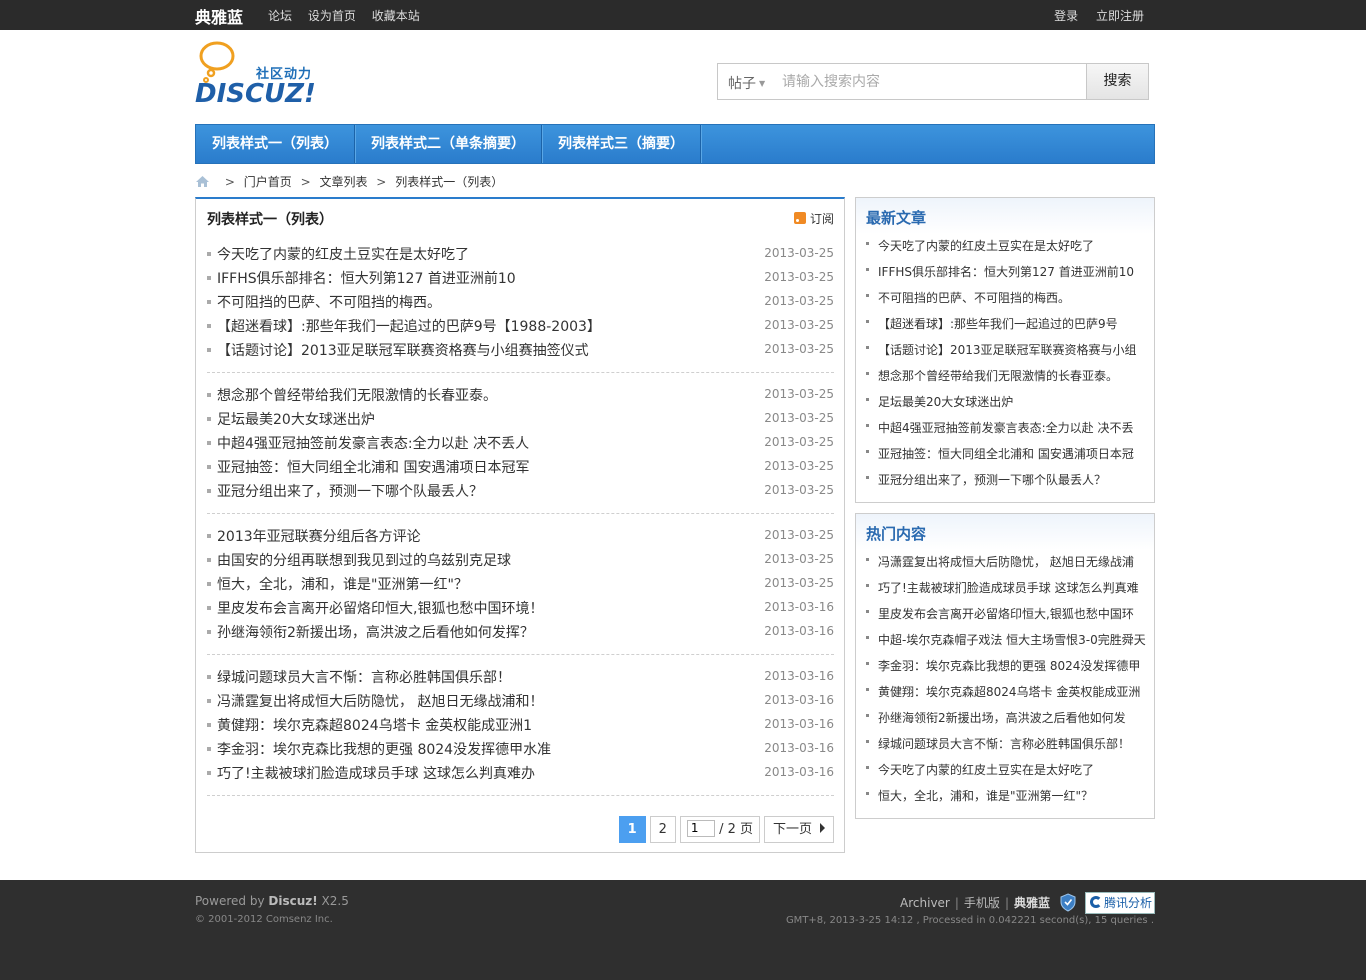 This screenshot has width=1366, height=980. What do you see at coordinates (520, 536) in the screenshot?
I see `list-item: 2013年亚冠联赛分组后各方评论 2013-03-25` at bounding box center [520, 536].